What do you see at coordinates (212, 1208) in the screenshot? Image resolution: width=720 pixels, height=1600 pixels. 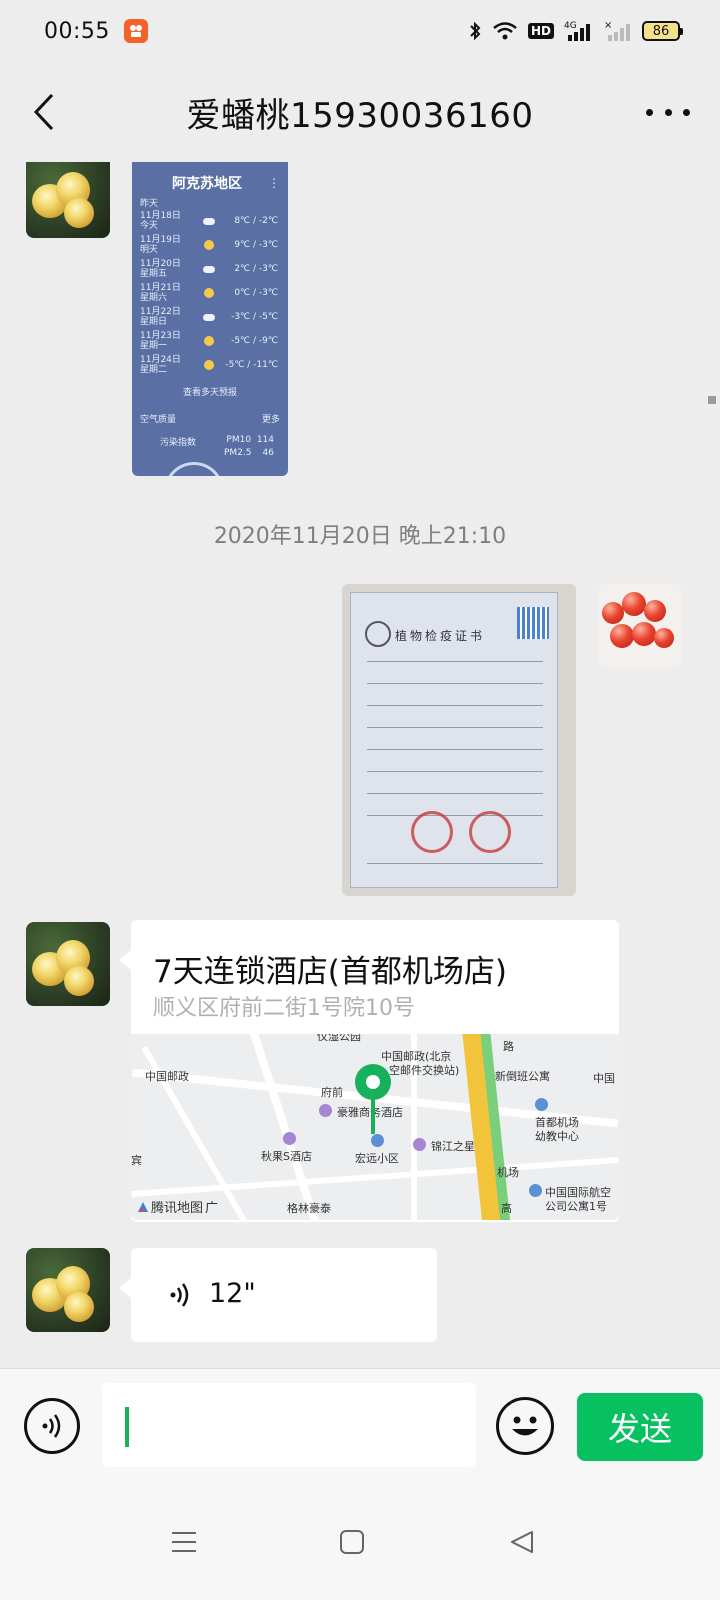 I see `map-label: 广` at bounding box center [212, 1208].